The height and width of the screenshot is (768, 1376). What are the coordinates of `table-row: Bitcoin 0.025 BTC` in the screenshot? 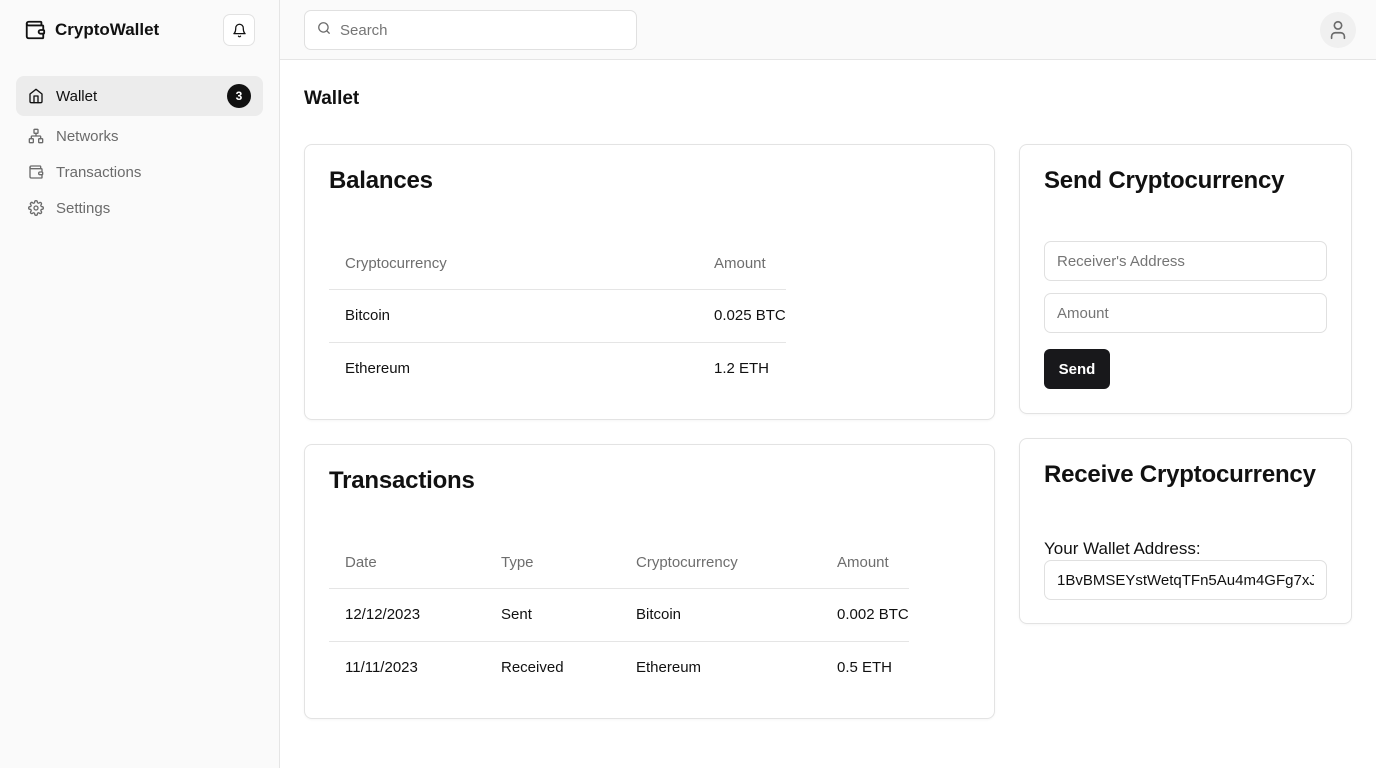 It's located at (557, 316).